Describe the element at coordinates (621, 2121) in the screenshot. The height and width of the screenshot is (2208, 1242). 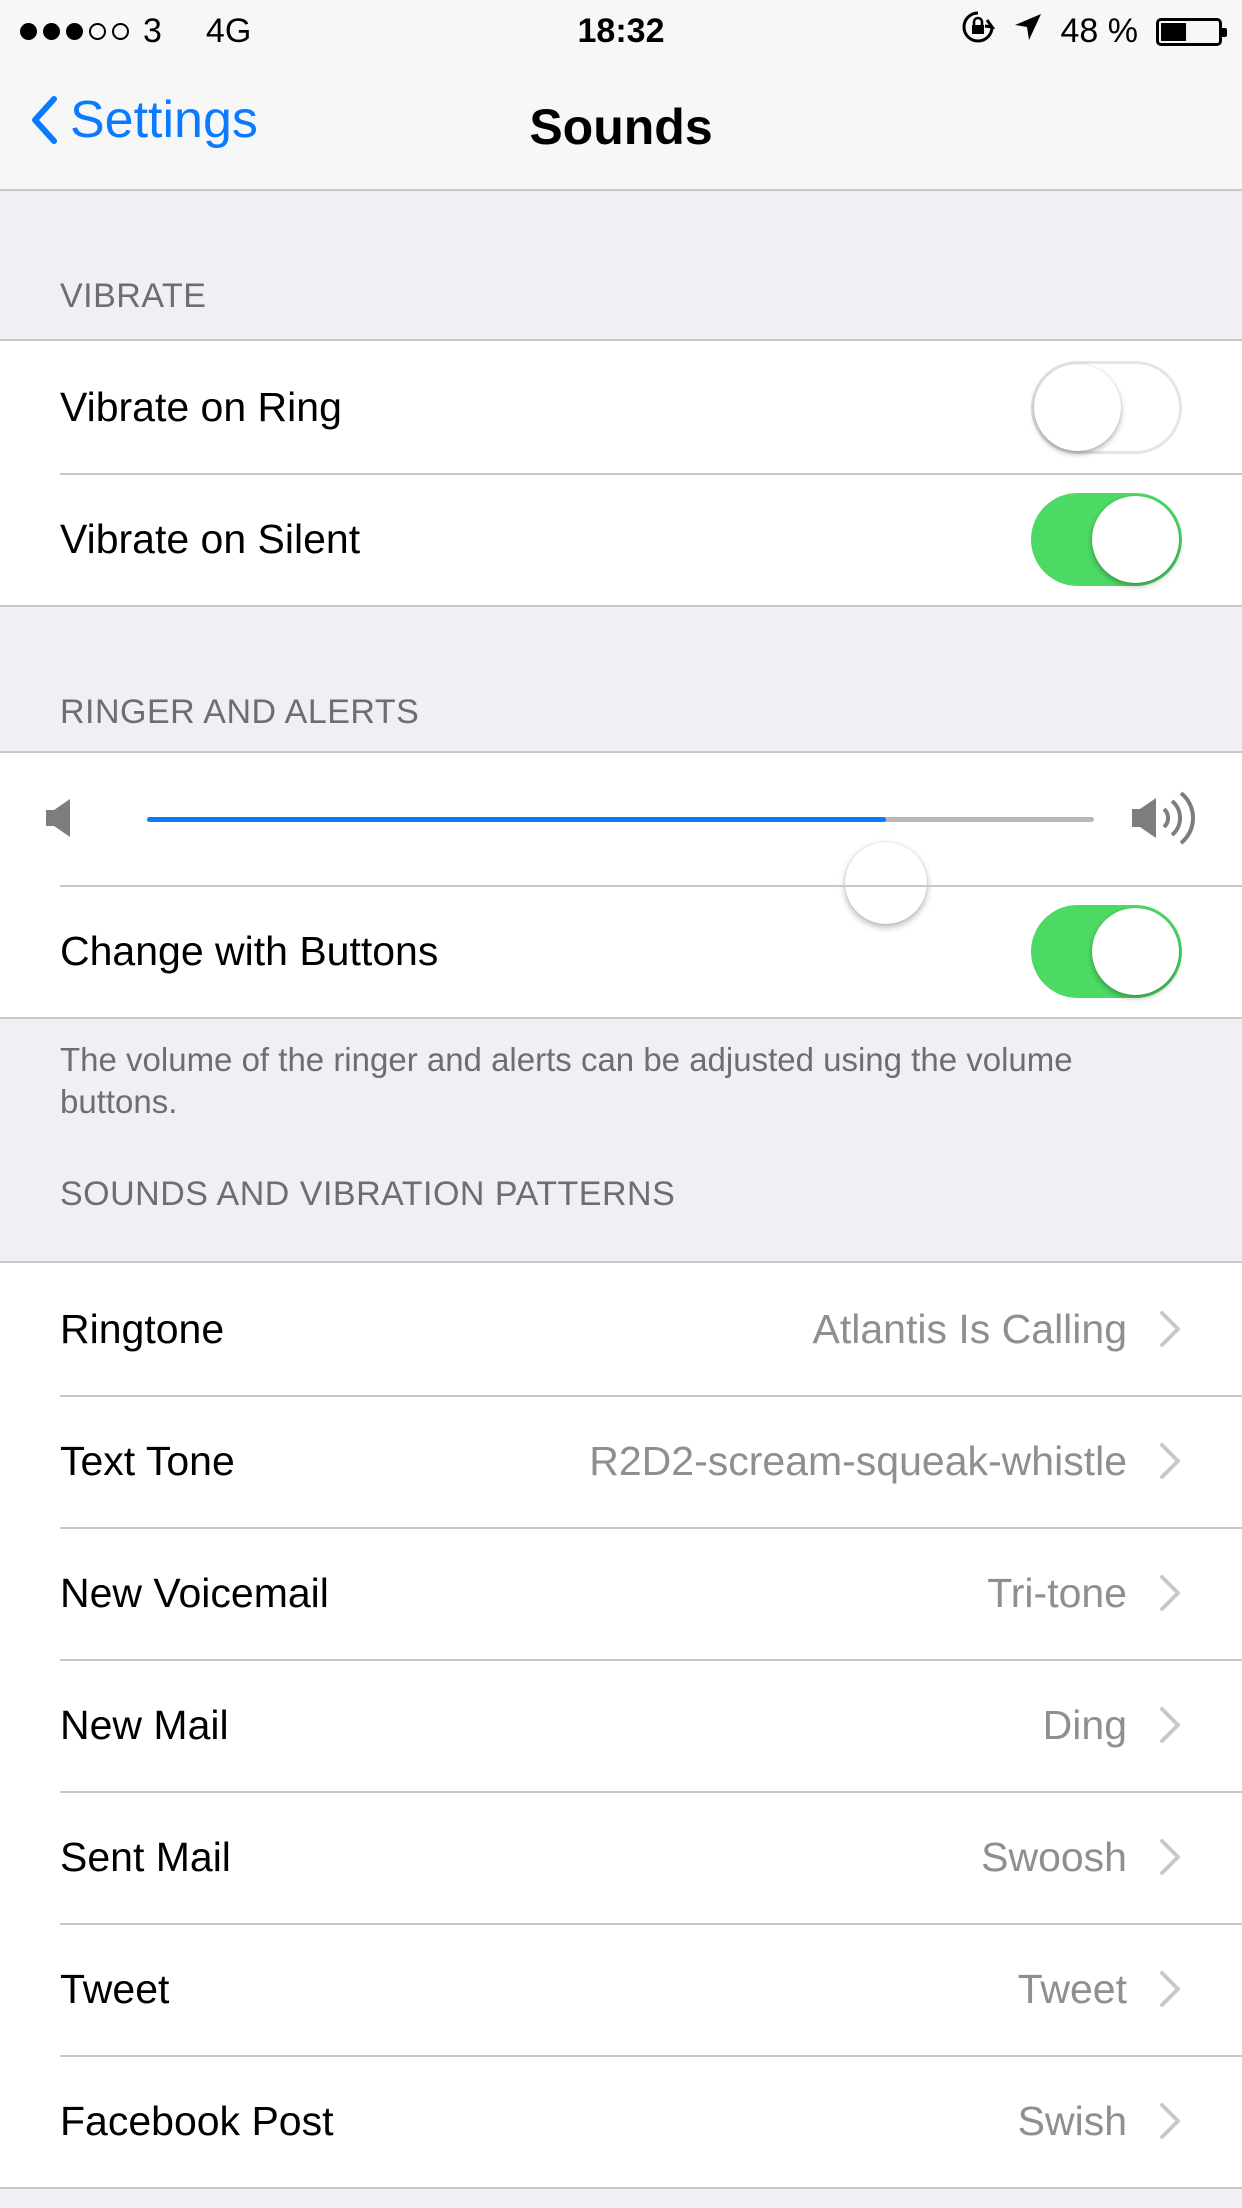
I see `facebook-post-row: Facebook Post Swish` at that location.